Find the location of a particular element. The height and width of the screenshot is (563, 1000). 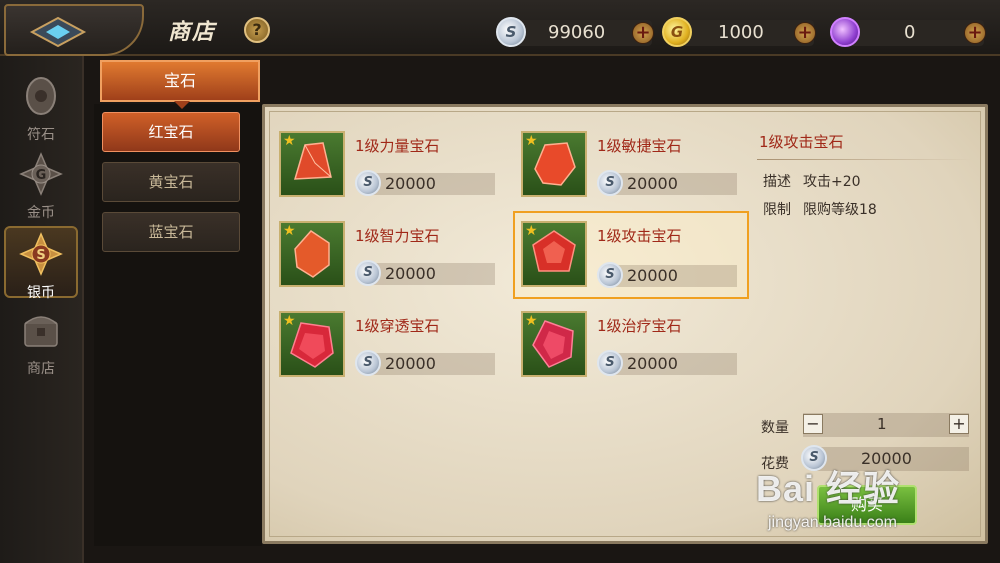

sidebar-item-shop: 商店 is located at coordinates (41, 340).